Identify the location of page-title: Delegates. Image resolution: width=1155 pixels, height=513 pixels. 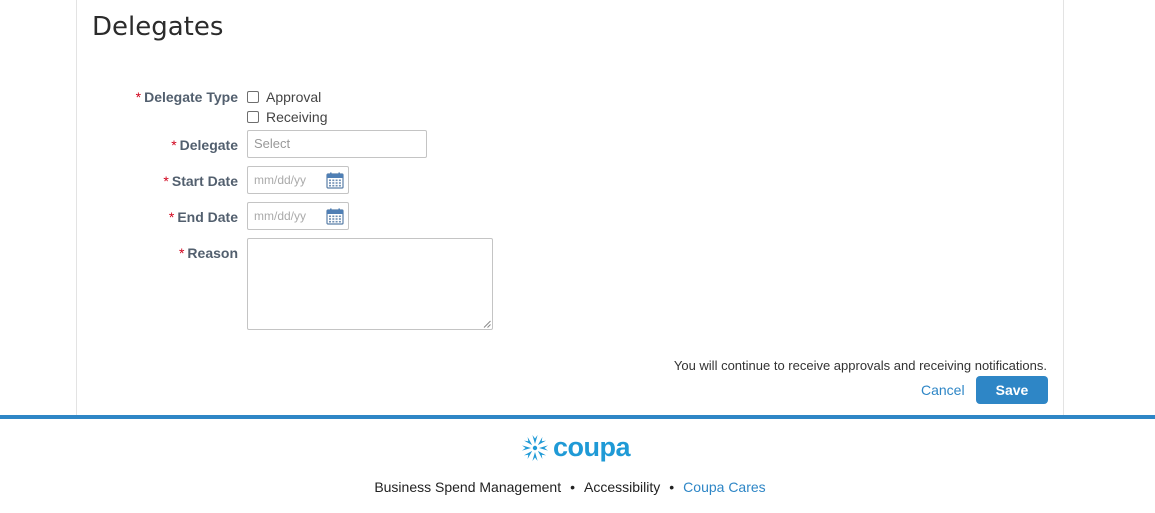
(158, 27).